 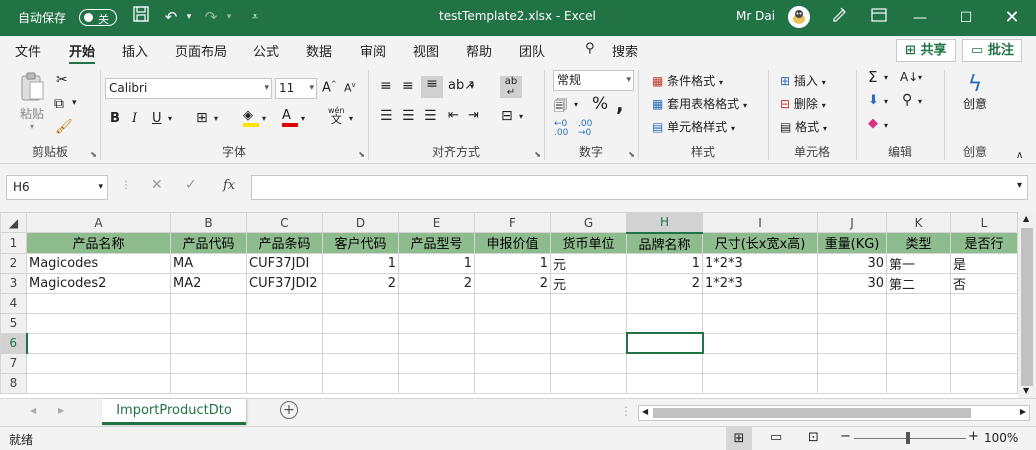 What do you see at coordinates (13, 323) in the screenshot?
I see `row-header: 5` at bounding box center [13, 323].